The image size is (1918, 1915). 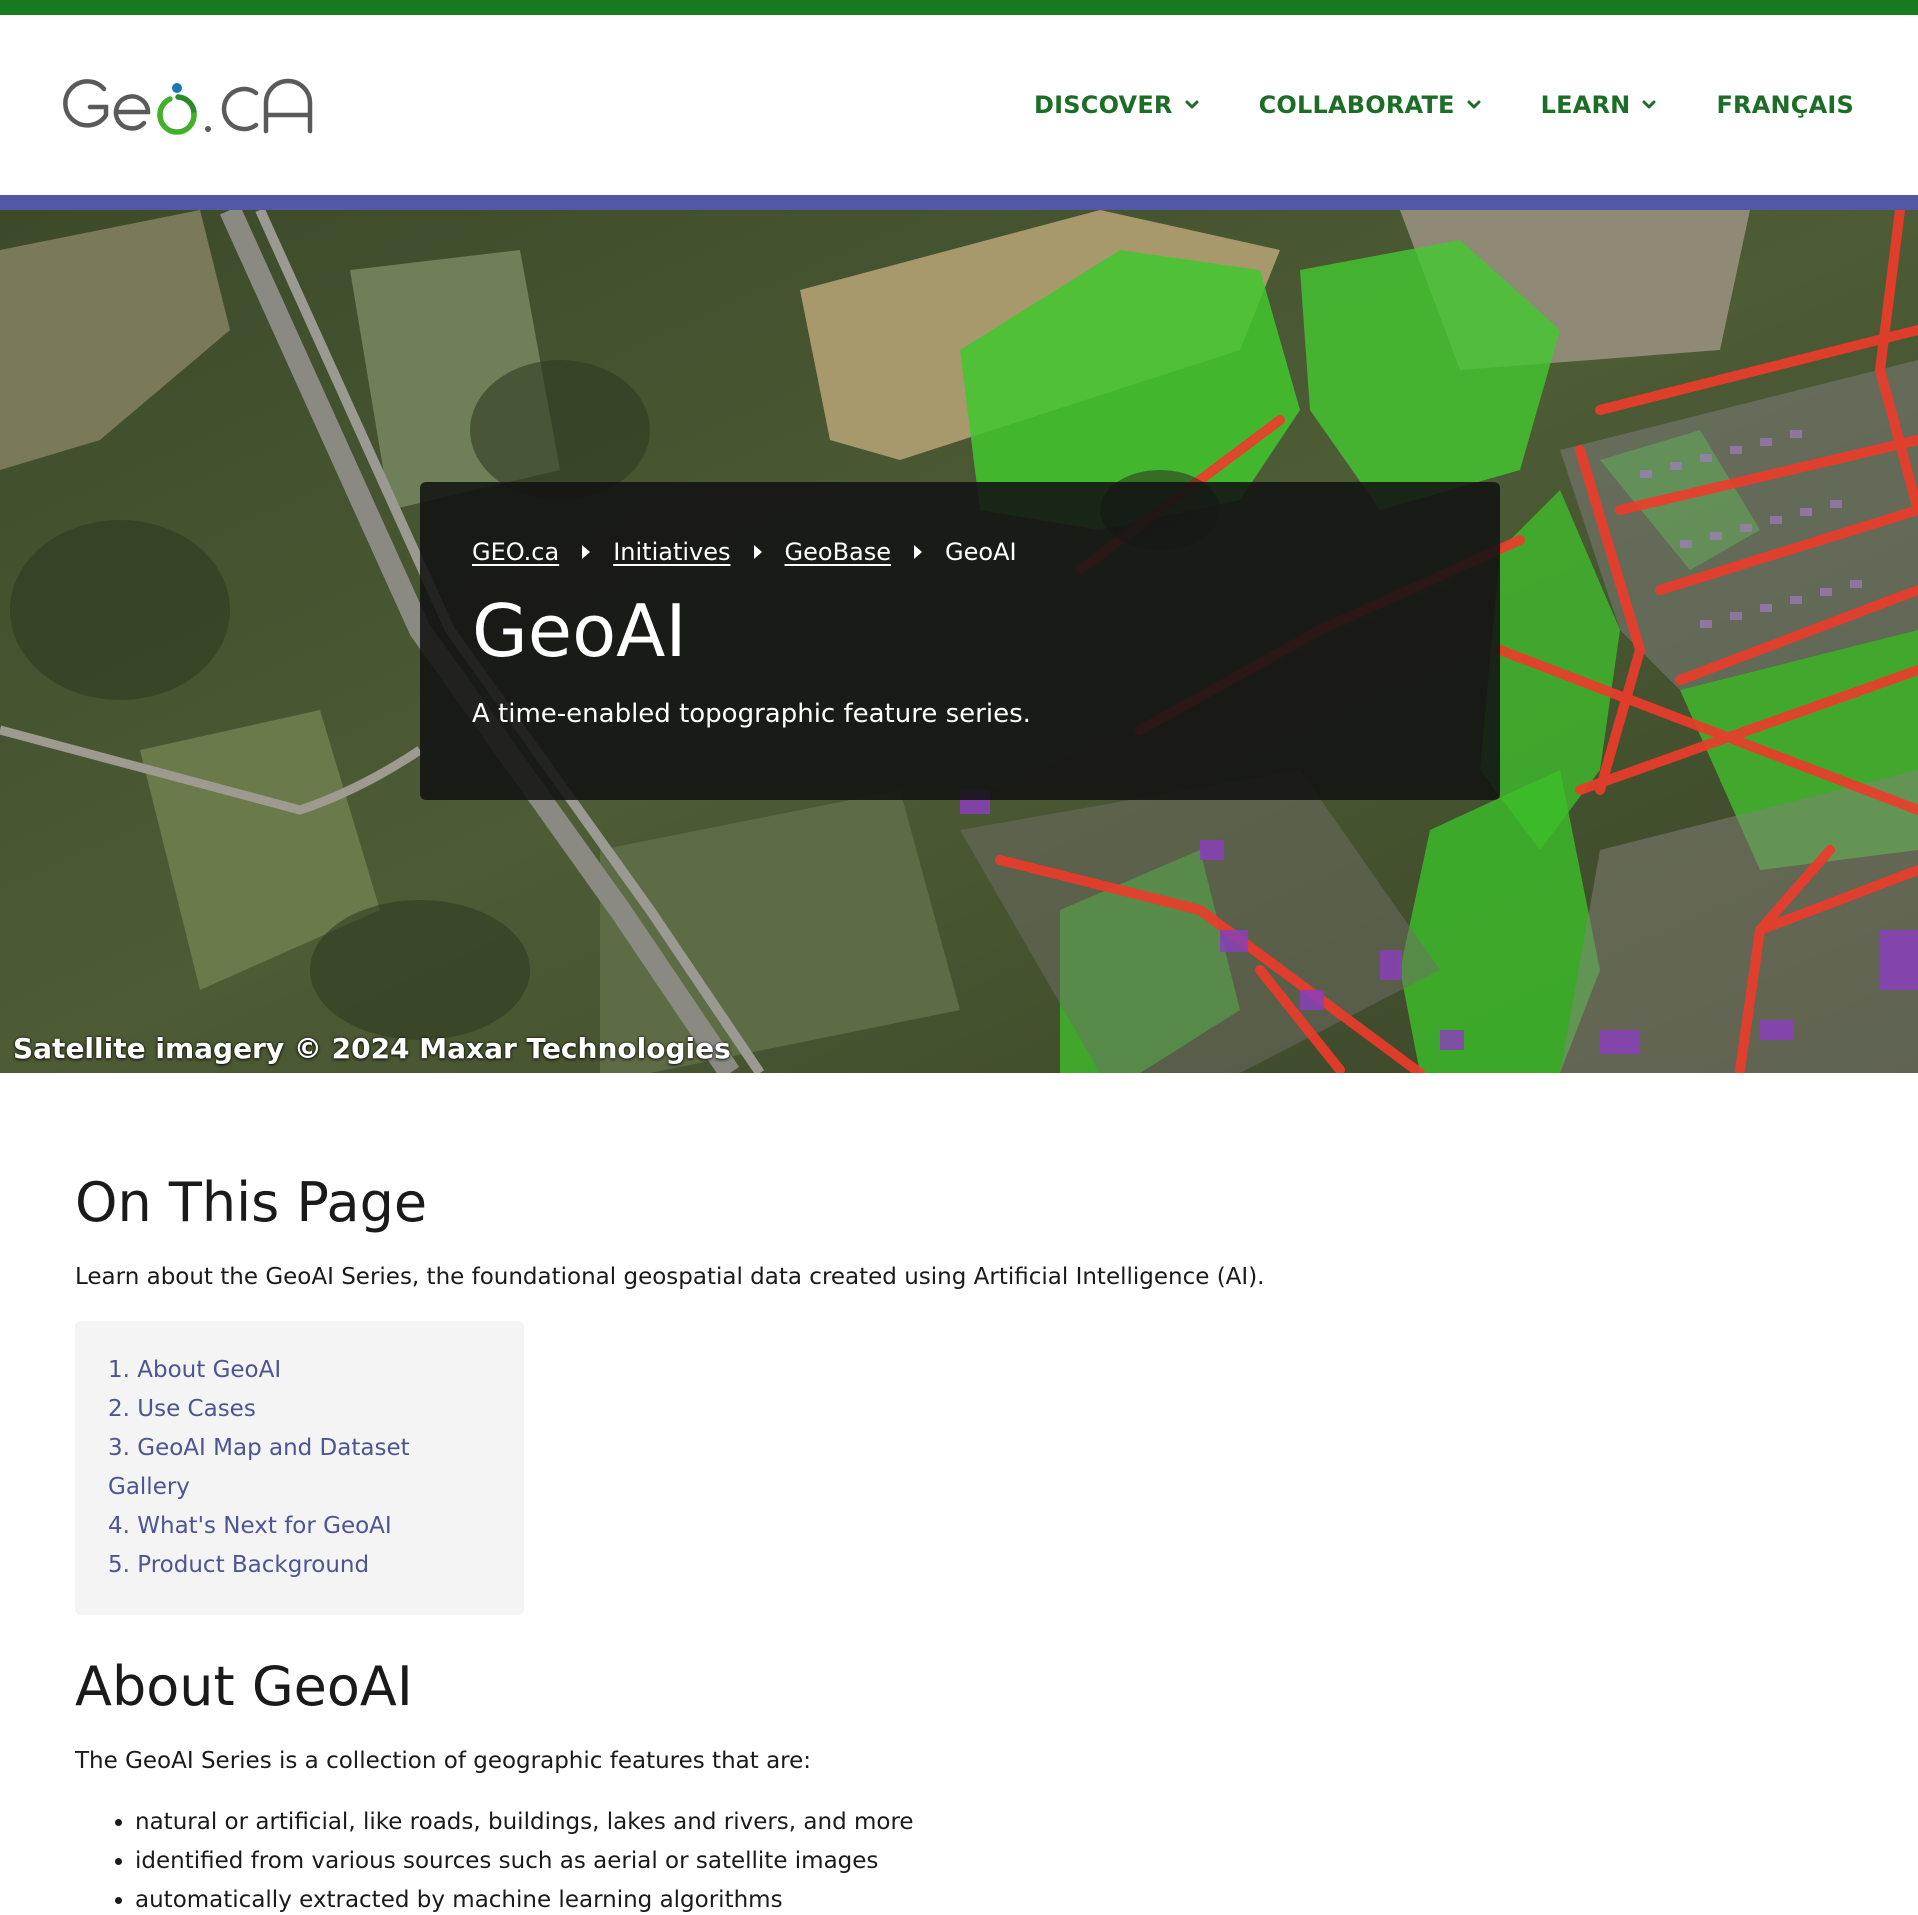 I want to click on geo-ca-logo-mark, so click(x=188, y=106).